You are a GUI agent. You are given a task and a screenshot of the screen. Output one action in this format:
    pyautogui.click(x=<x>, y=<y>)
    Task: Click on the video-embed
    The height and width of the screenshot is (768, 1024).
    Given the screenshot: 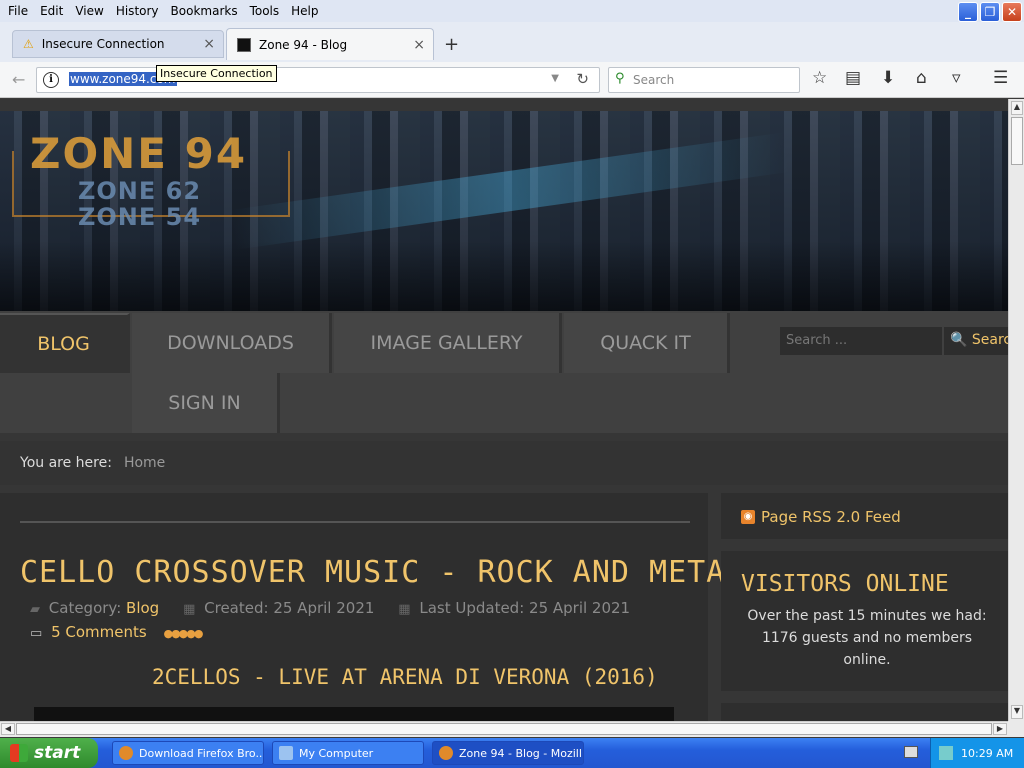 What is the action you would take?
    pyautogui.click(x=354, y=714)
    